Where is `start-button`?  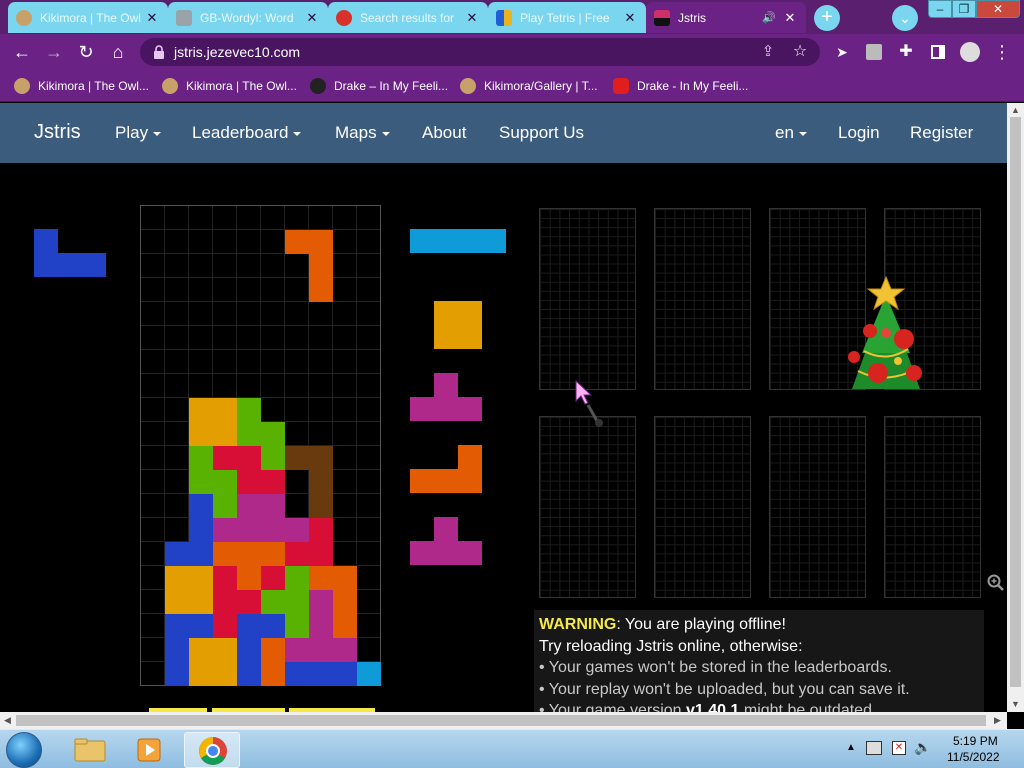
start-button is located at coordinates (24, 750).